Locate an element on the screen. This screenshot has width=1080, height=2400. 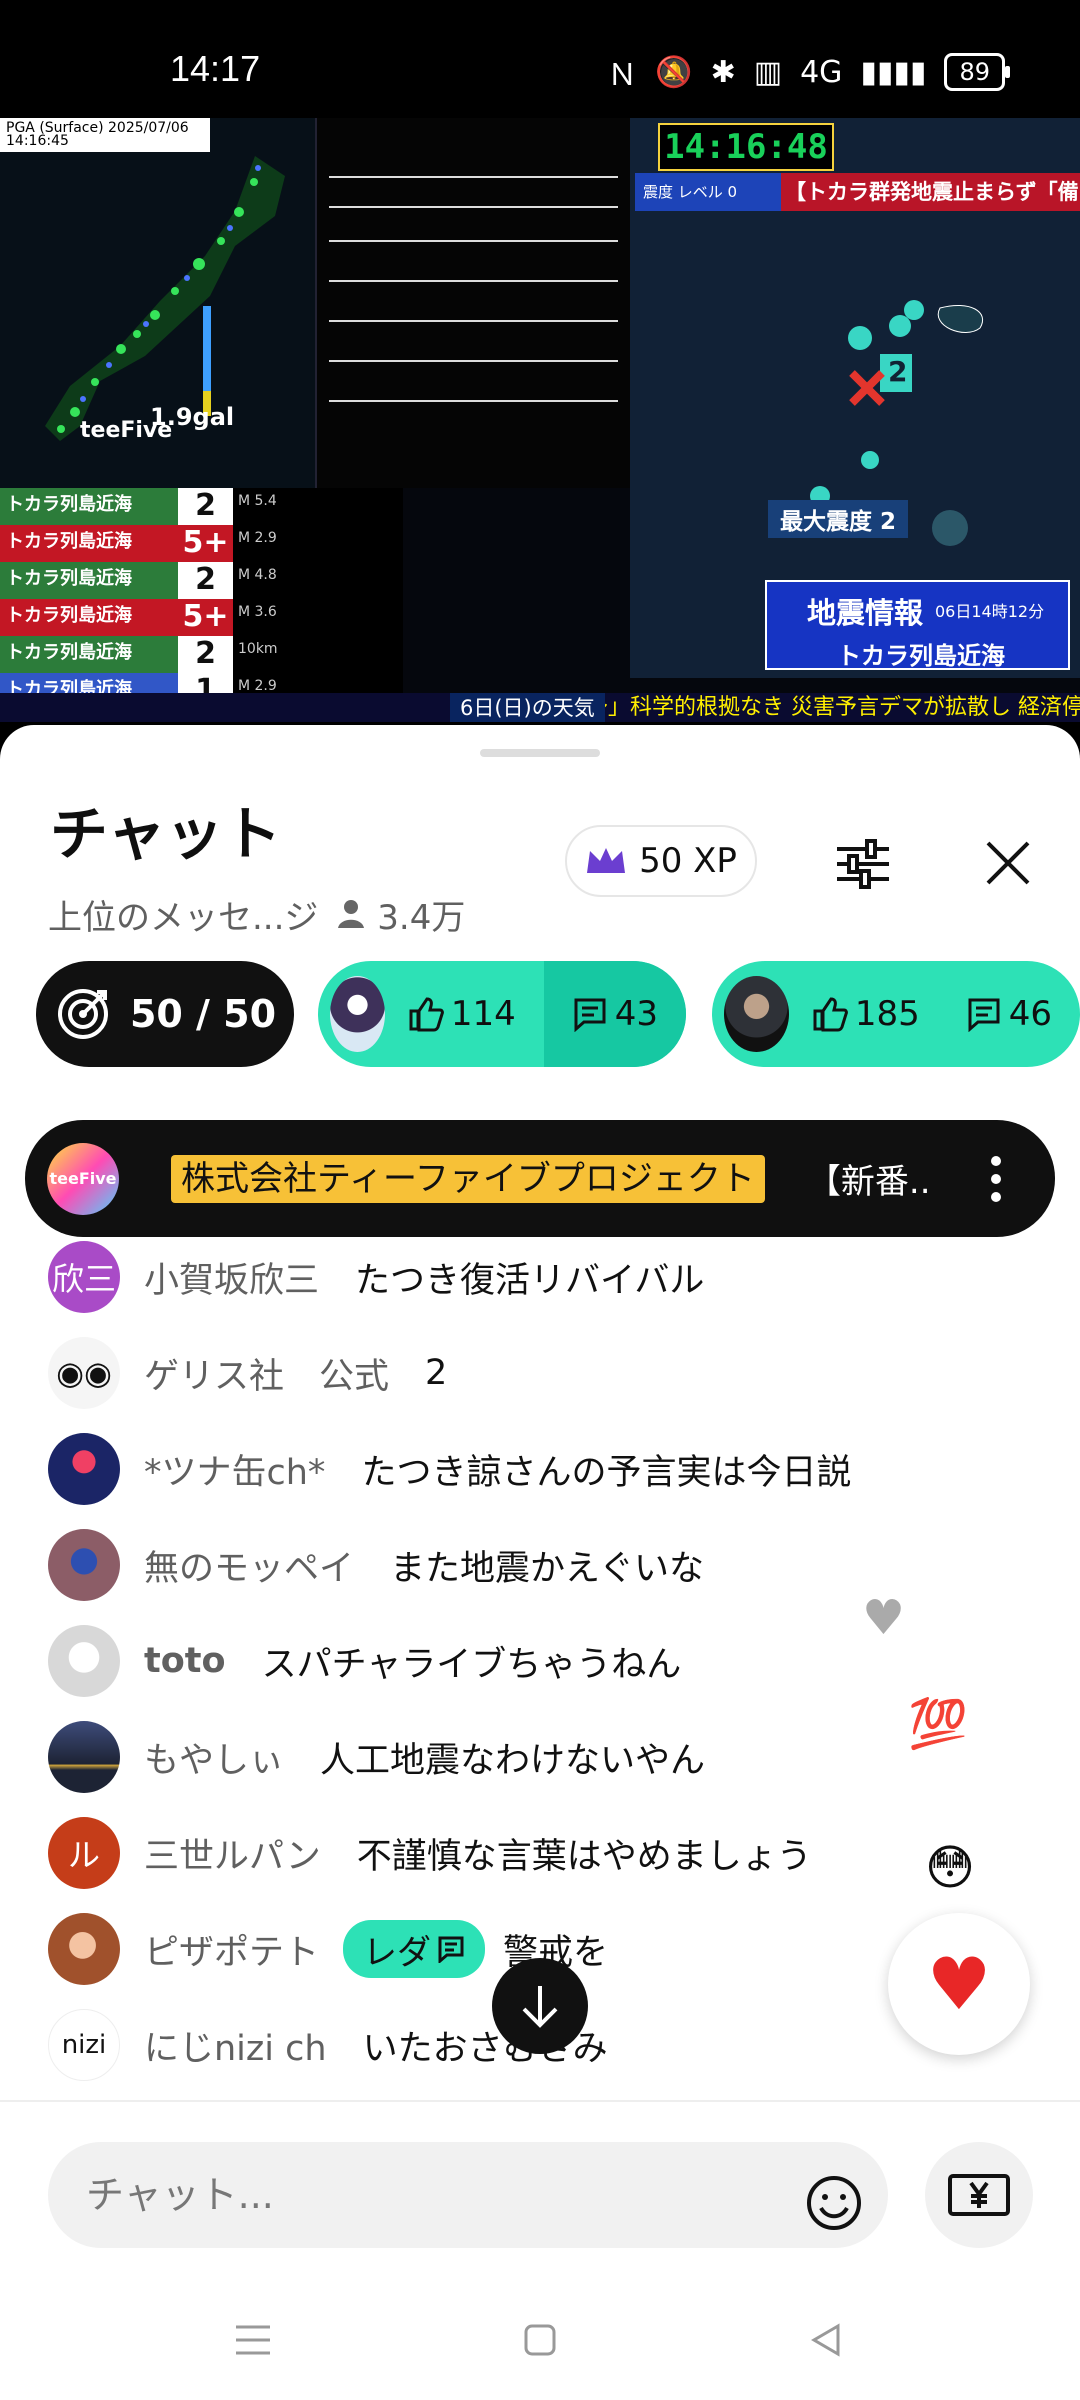
message-author: 小賀坂欣三 is located at coordinates (231, 1277).